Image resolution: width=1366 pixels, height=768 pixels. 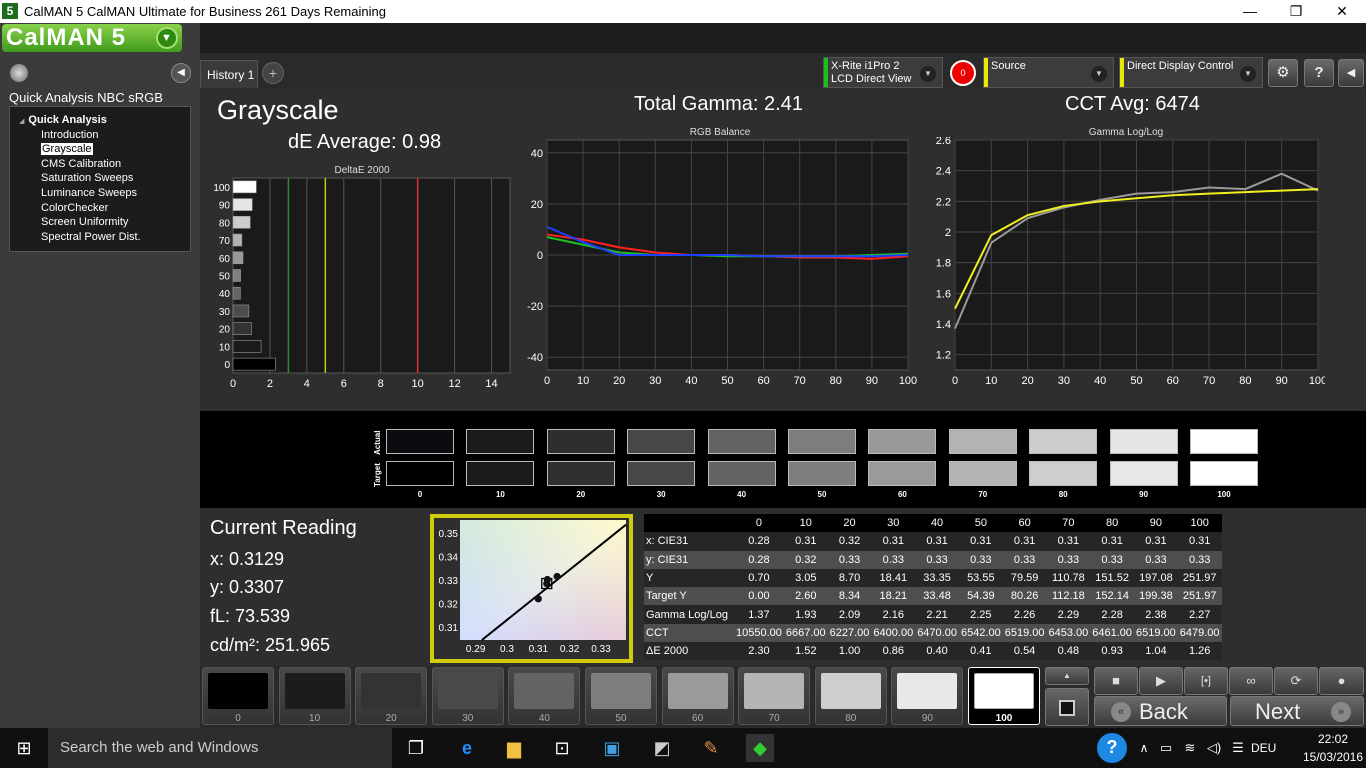 What do you see at coordinates (621, 696) in the screenshot?
I see `level-button: 50` at bounding box center [621, 696].